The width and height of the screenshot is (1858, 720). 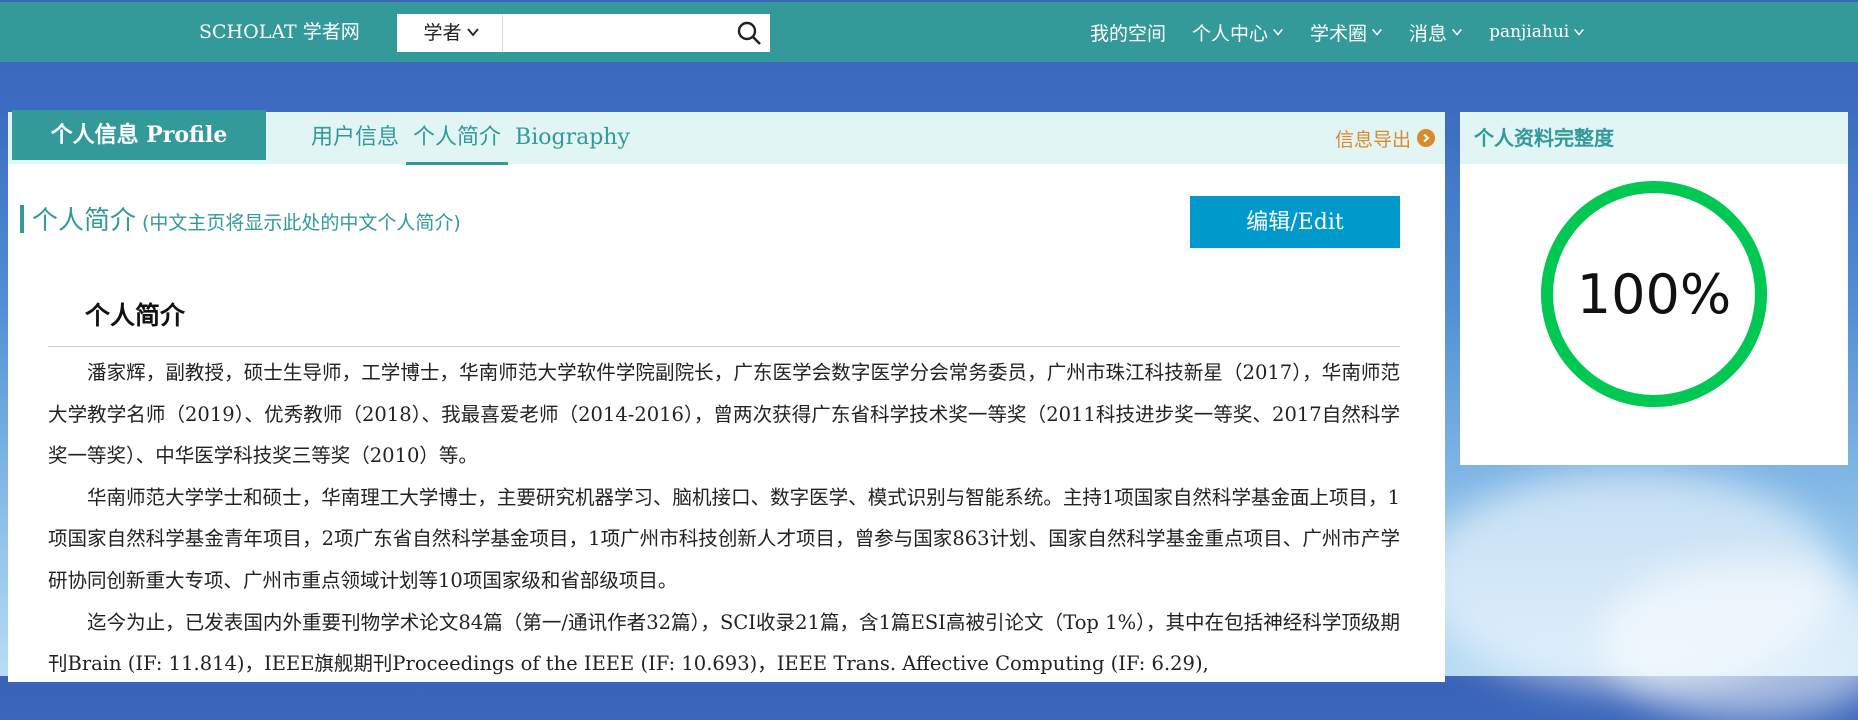 I want to click on export-info-label: 信息导出, so click(x=1372, y=139).